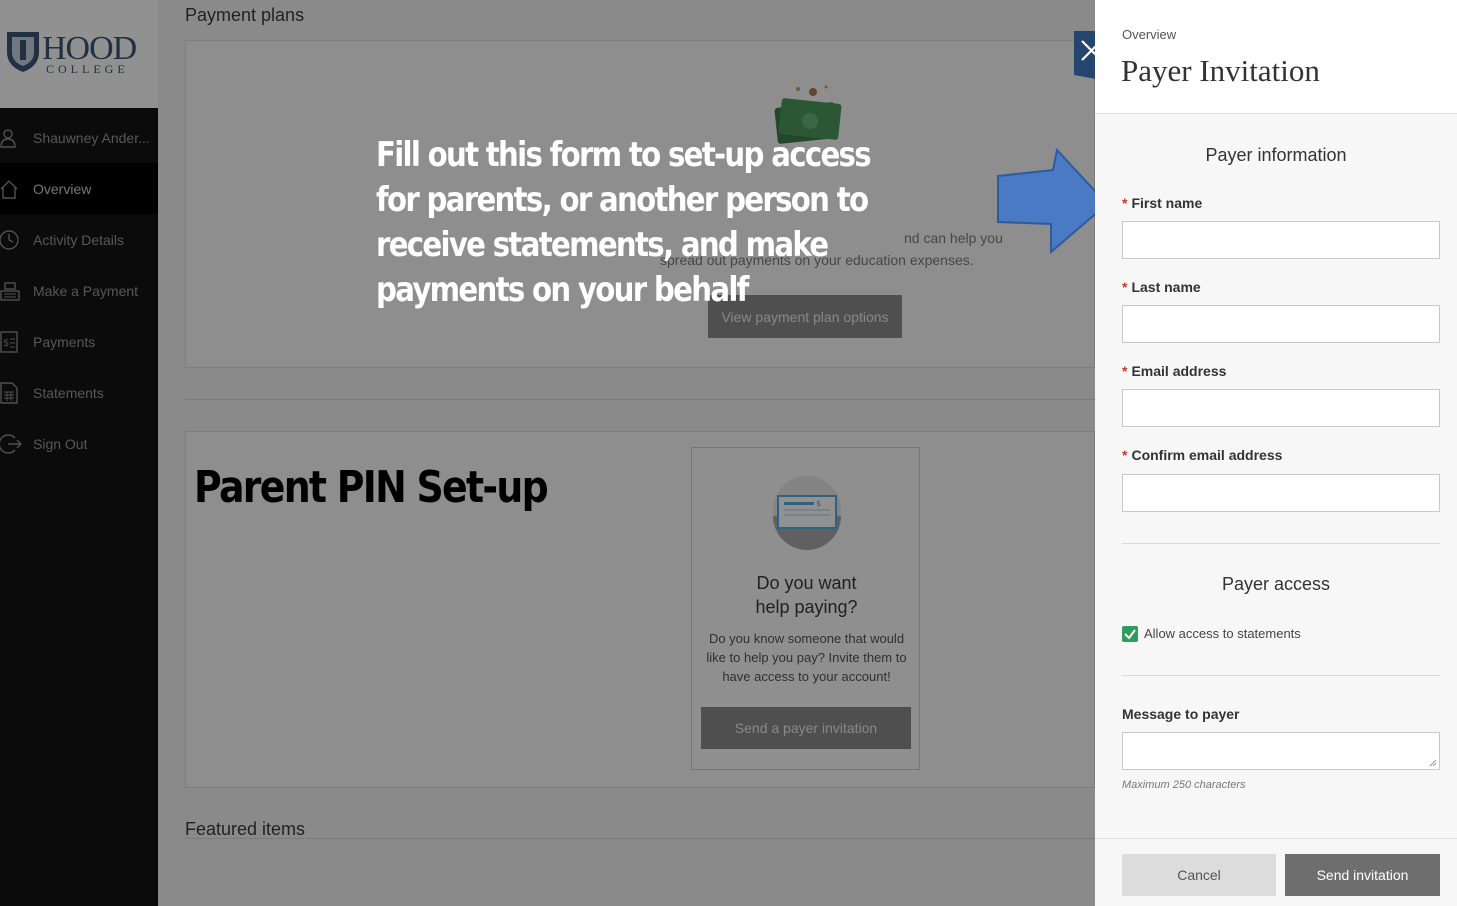 This screenshot has height=906, width=1457. I want to click on message-textarea, so click(1281, 751).